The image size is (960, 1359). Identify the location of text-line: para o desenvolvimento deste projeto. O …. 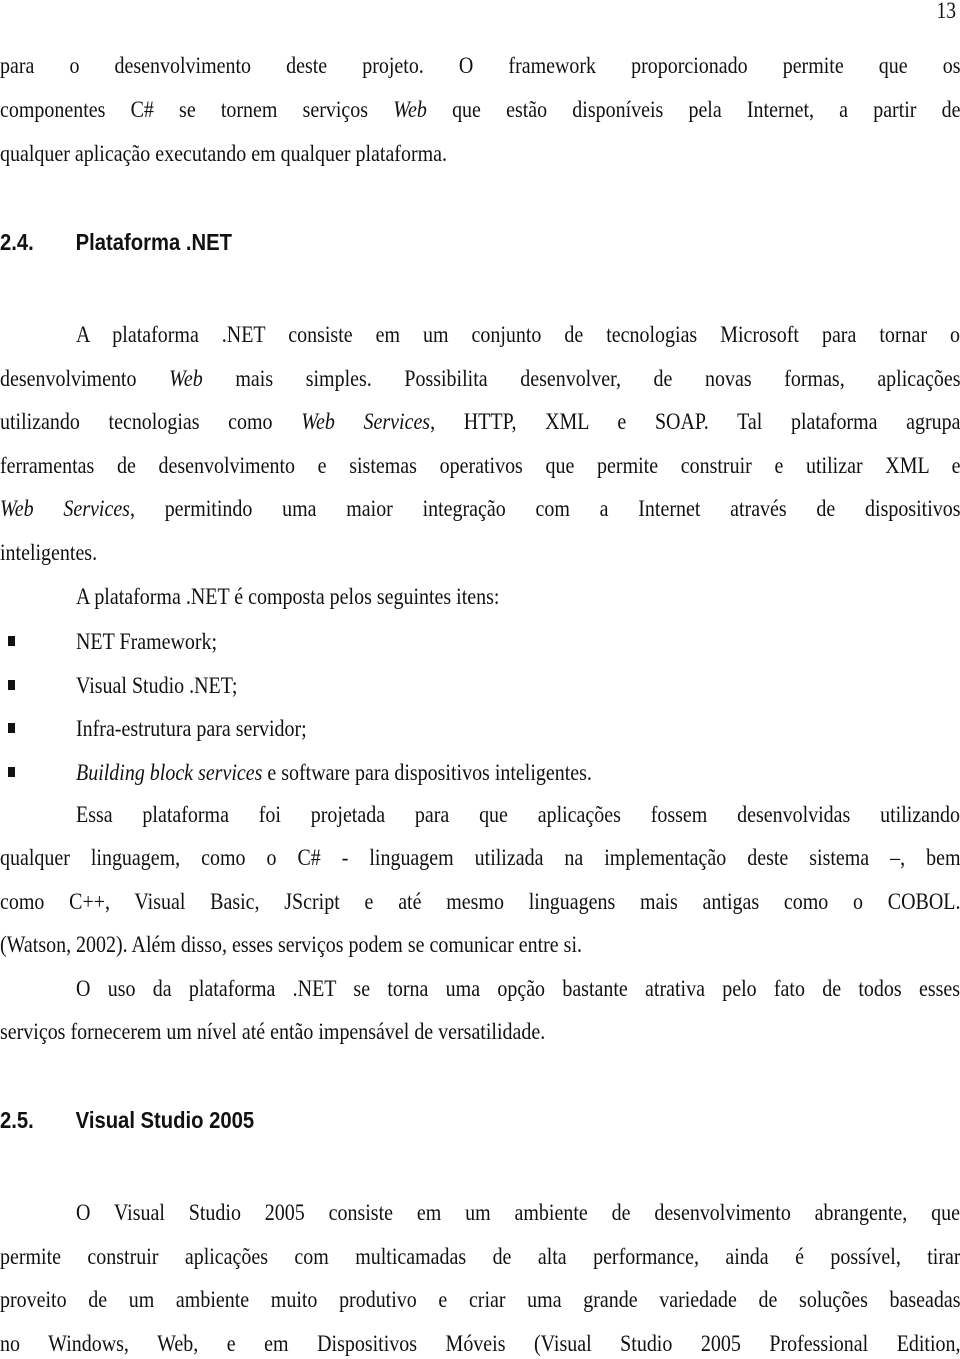
(480, 67).